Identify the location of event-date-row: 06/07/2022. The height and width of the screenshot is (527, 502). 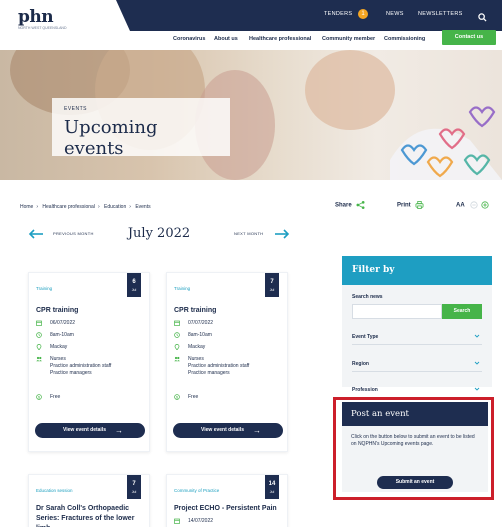
(55, 323).